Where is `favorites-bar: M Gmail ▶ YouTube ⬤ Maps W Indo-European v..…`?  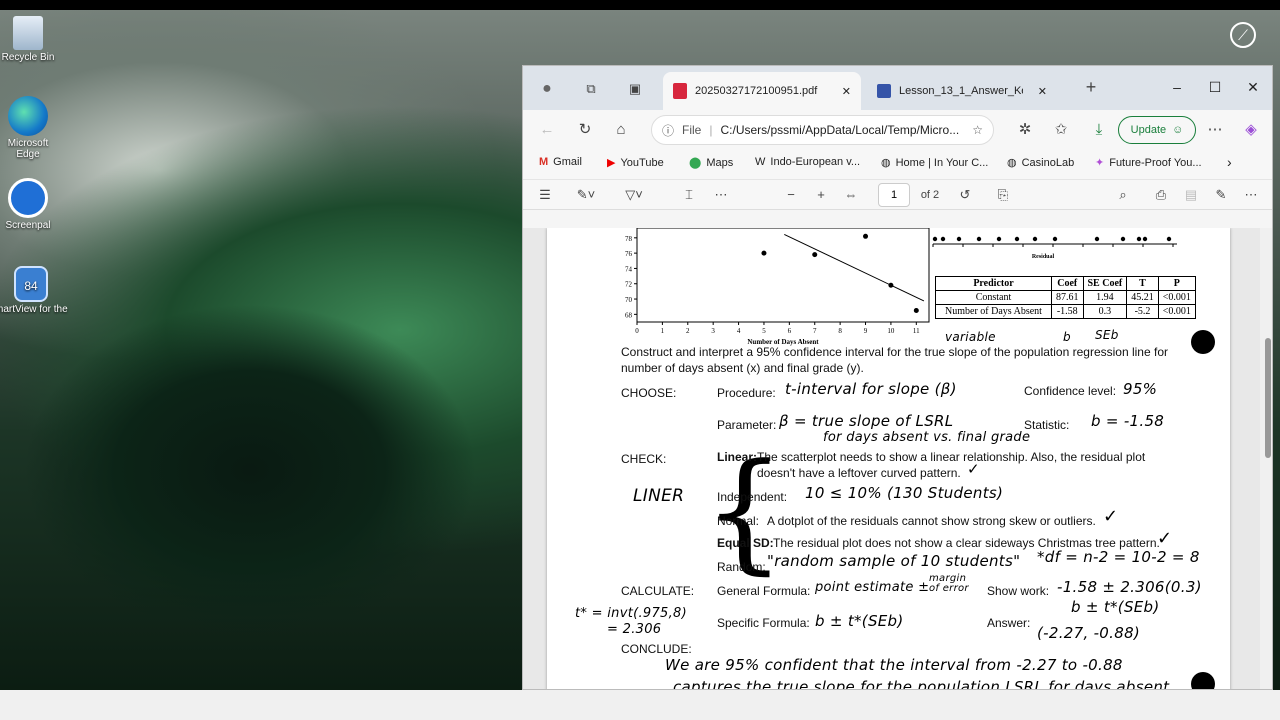 favorites-bar: M Gmail ▶ YouTube ⬤ Maps W Indo-European v..… is located at coordinates (897, 165).